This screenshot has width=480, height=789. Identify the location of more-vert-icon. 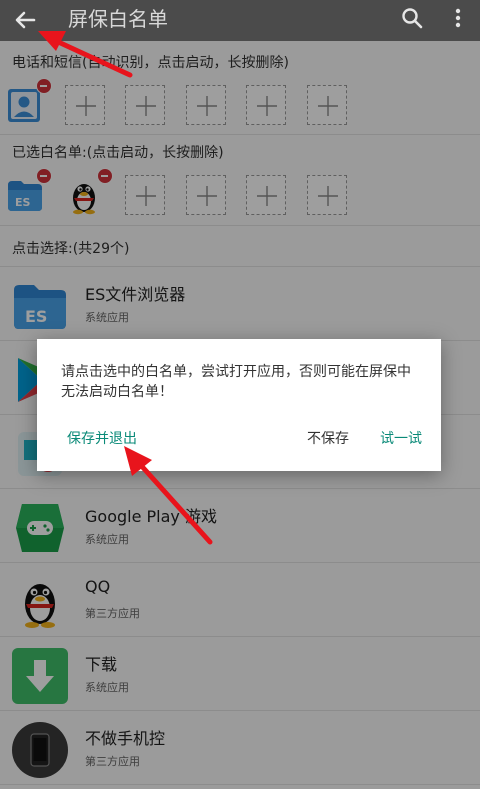
(458, 18).